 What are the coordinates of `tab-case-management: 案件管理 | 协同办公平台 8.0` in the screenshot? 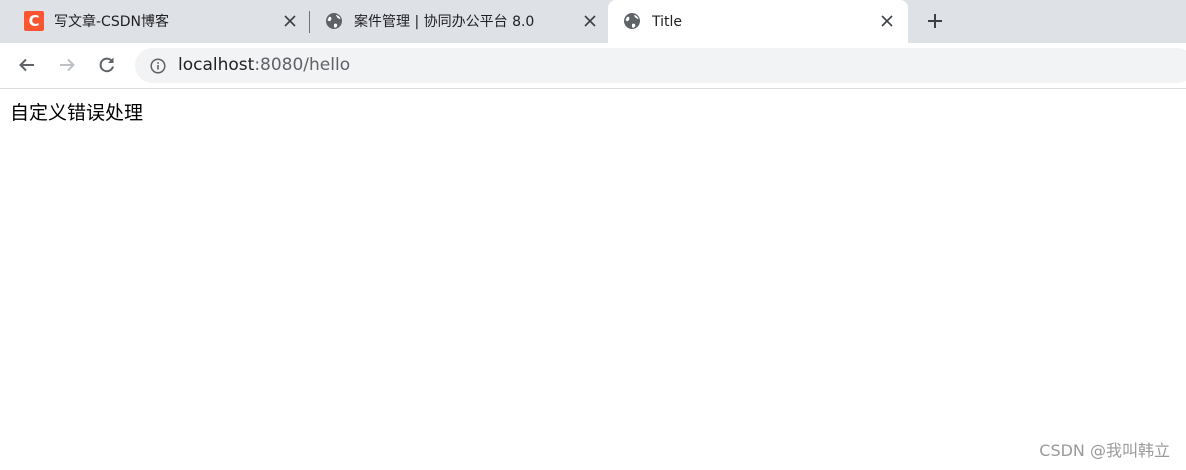 It's located at (459, 21).